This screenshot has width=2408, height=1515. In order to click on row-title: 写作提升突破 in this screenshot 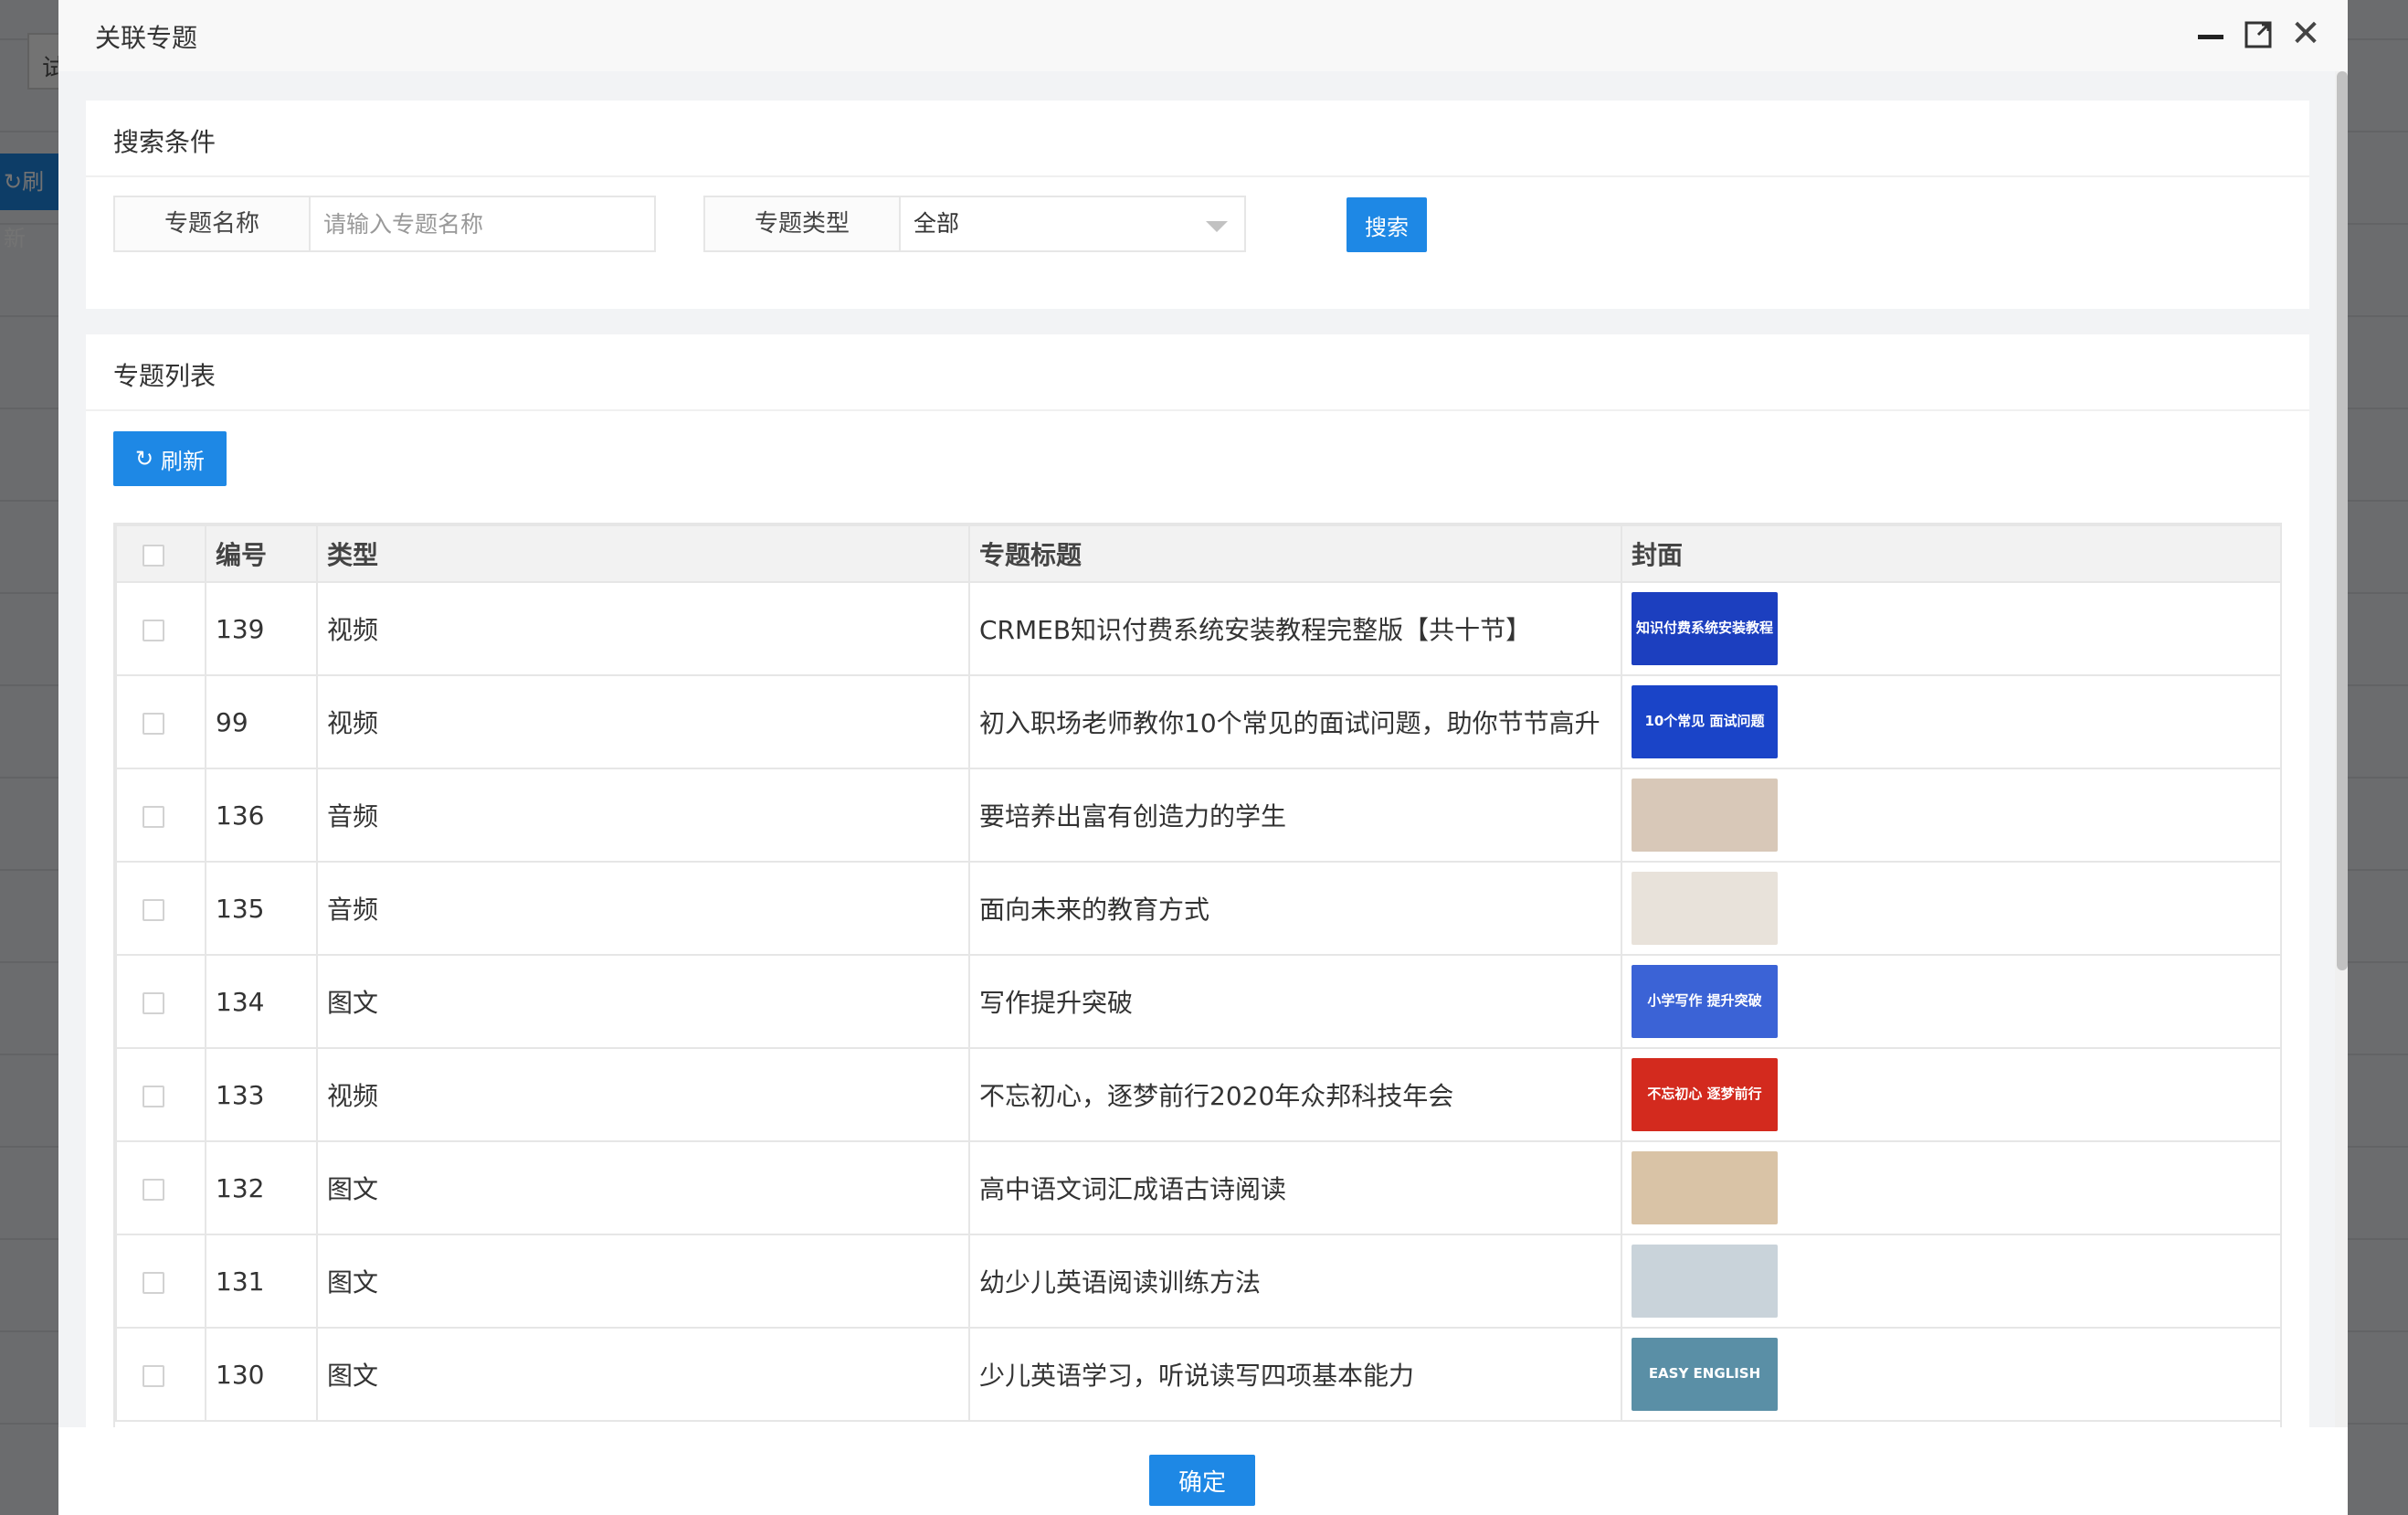, I will do `click(1295, 1001)`.